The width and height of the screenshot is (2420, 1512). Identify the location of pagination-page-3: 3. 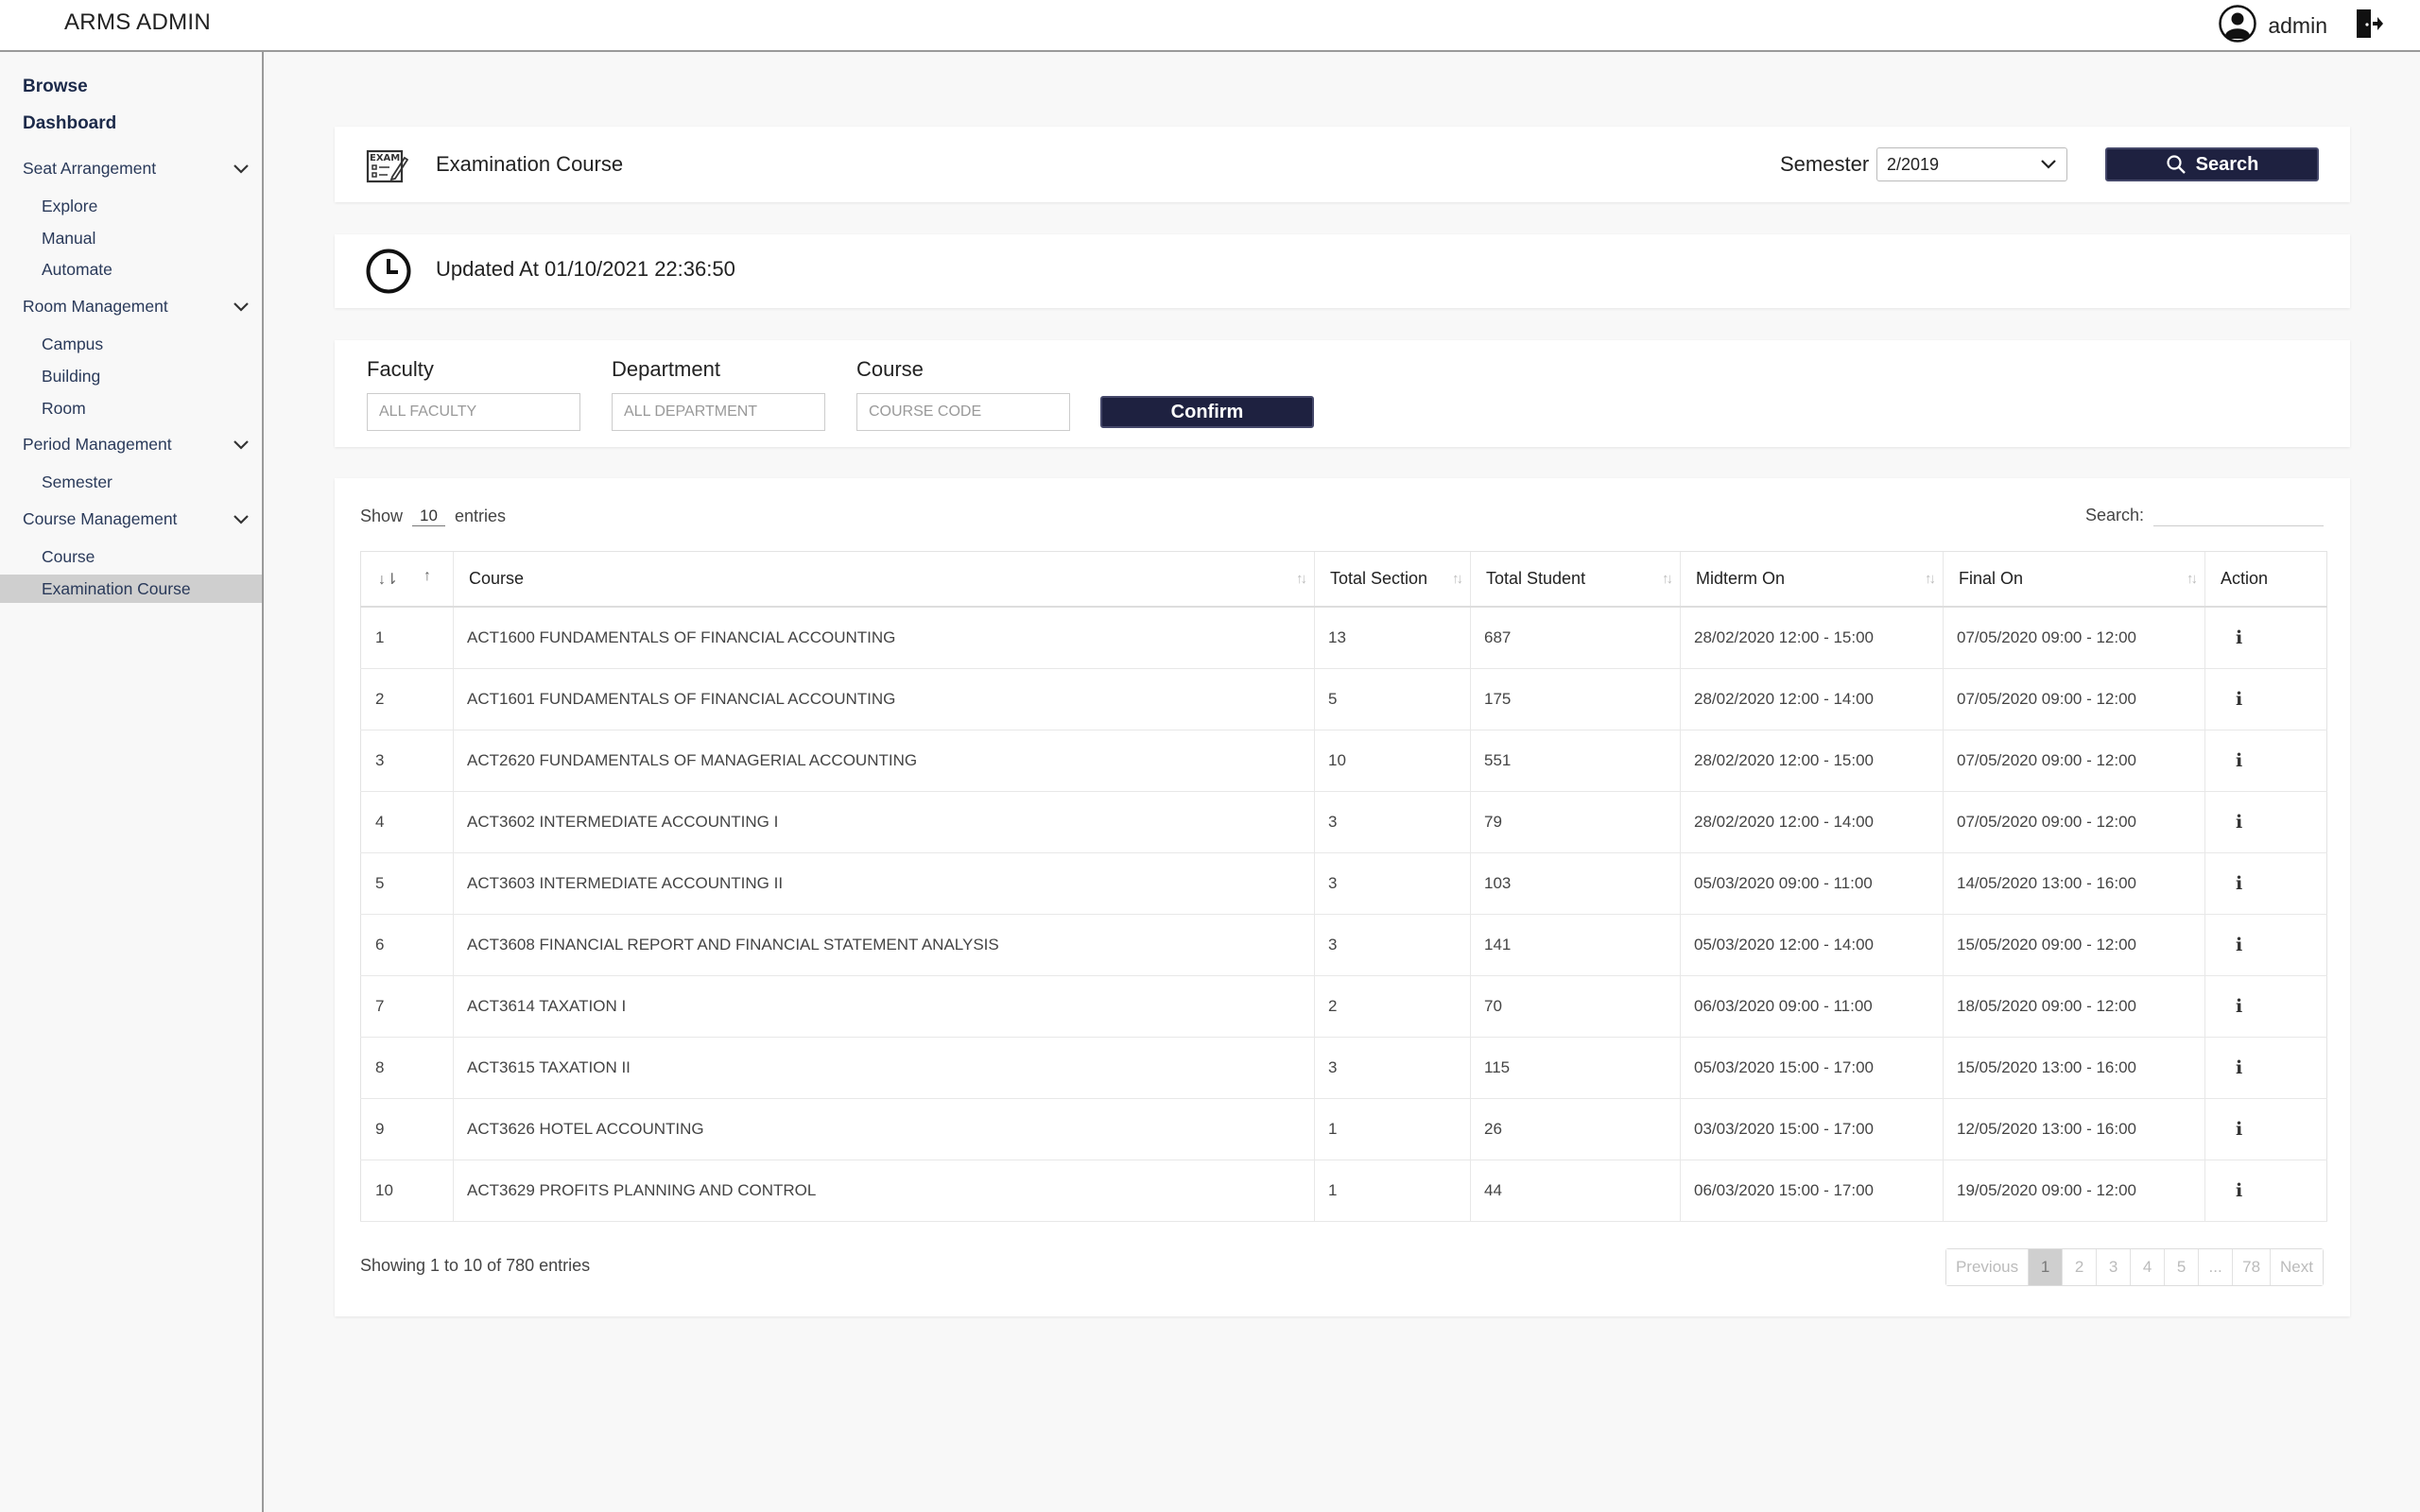
(2113, 1267).